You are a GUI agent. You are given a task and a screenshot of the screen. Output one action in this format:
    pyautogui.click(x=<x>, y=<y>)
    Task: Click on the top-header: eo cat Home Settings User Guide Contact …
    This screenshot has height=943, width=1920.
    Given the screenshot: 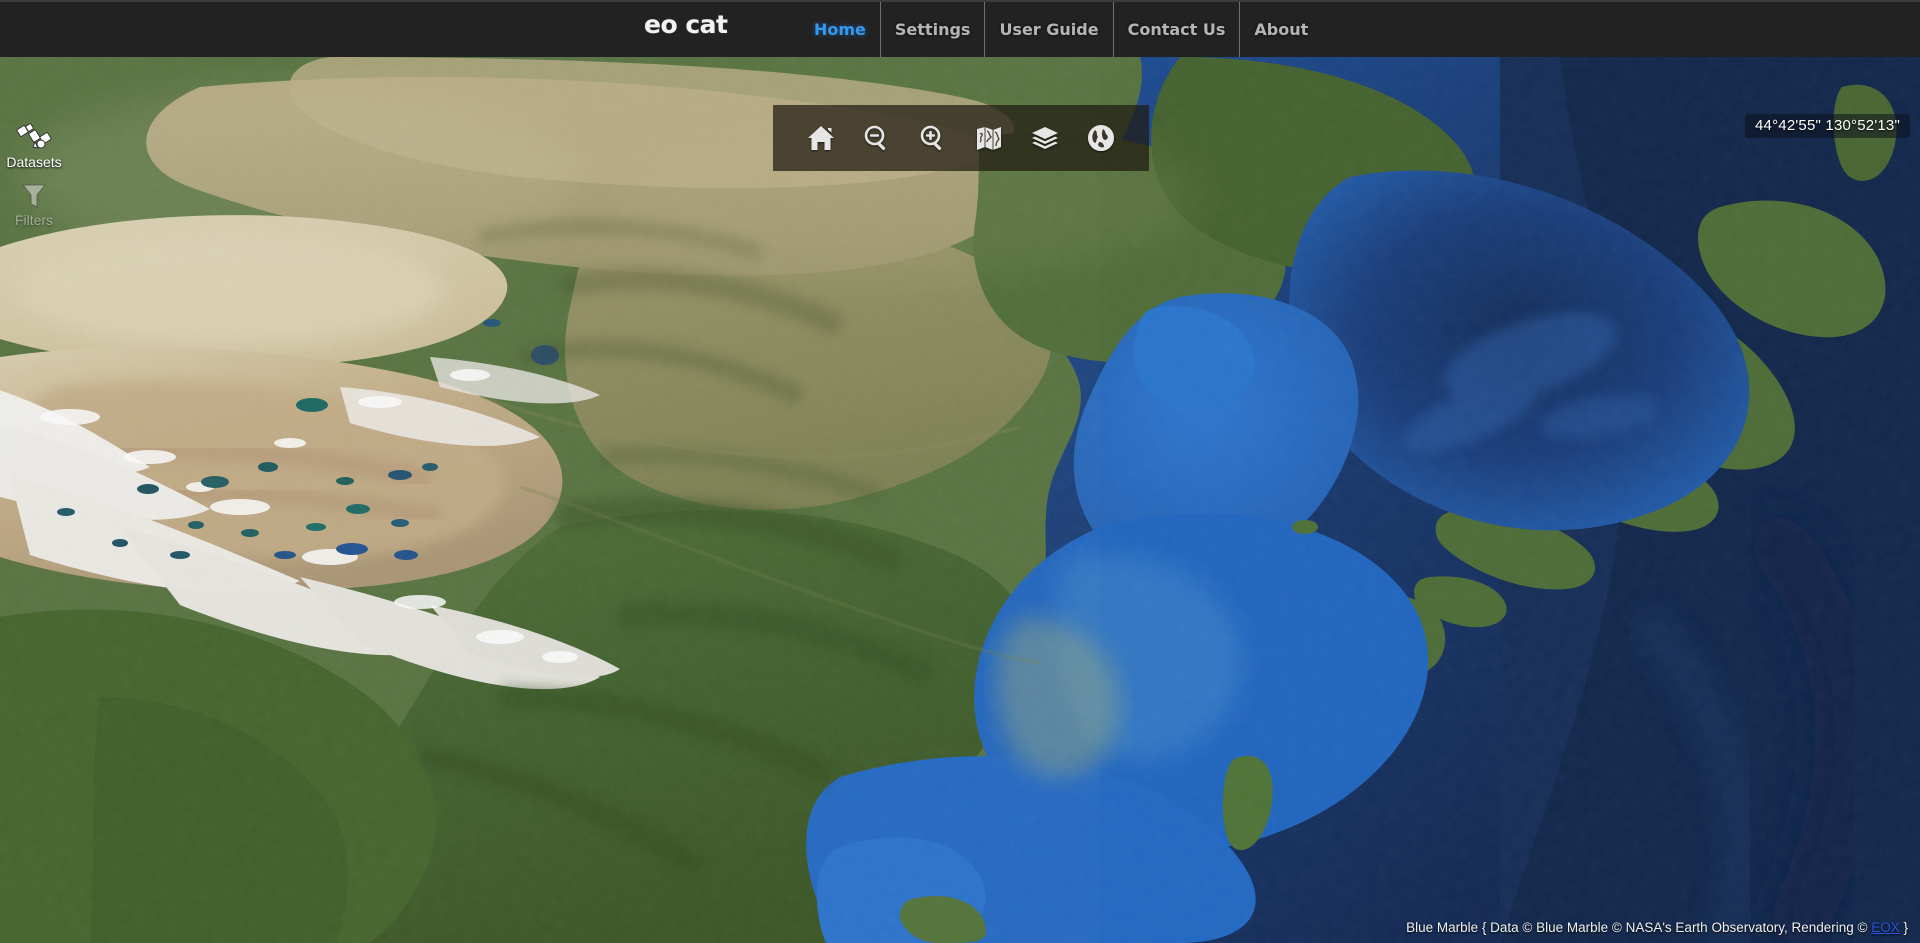 What is the action you would take?
    pyautogui.click(x=960, y=28)
    